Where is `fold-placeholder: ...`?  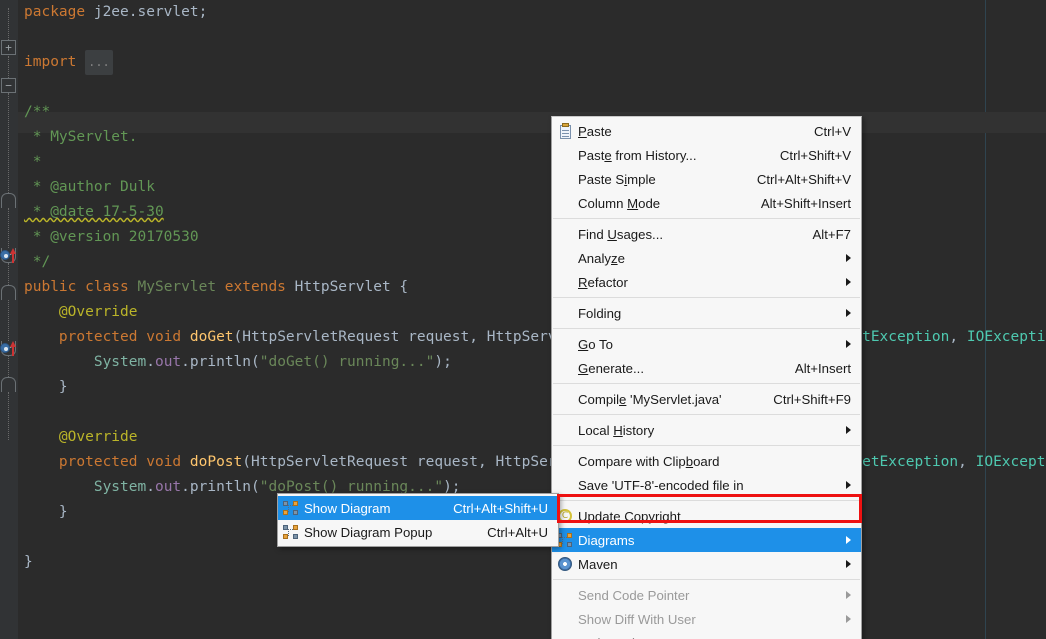 fold-placeholder: ... is located at coordinates (99, 62).